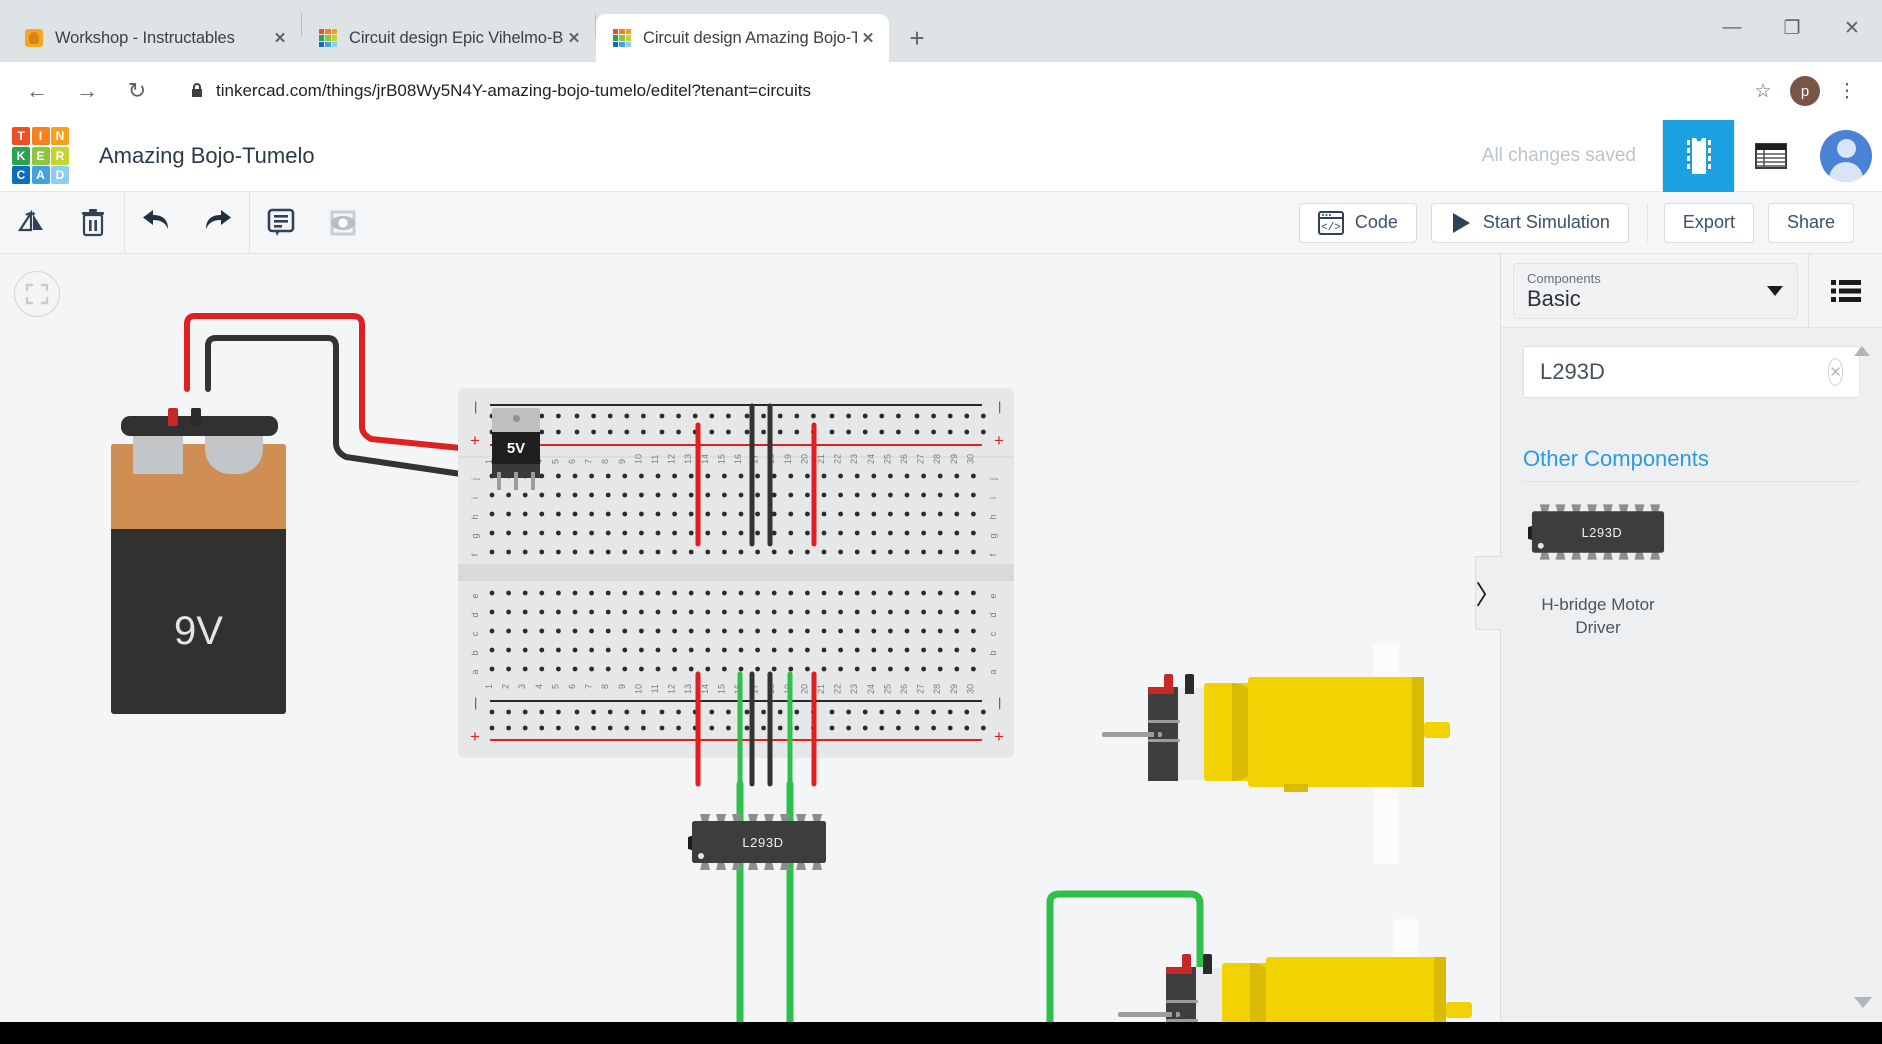  I want to click on component-search-box: ✕, so click(1691, 372).